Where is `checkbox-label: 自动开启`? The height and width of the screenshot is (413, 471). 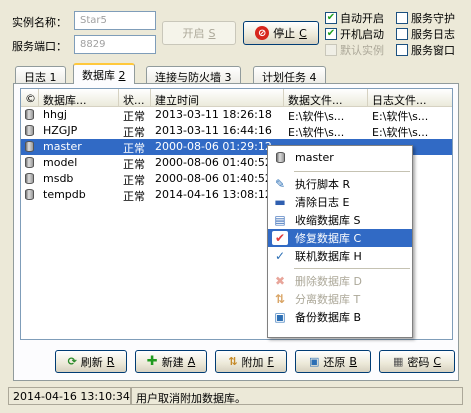
checkbox-label: 自动开启 is located at coordinates (362, 18).